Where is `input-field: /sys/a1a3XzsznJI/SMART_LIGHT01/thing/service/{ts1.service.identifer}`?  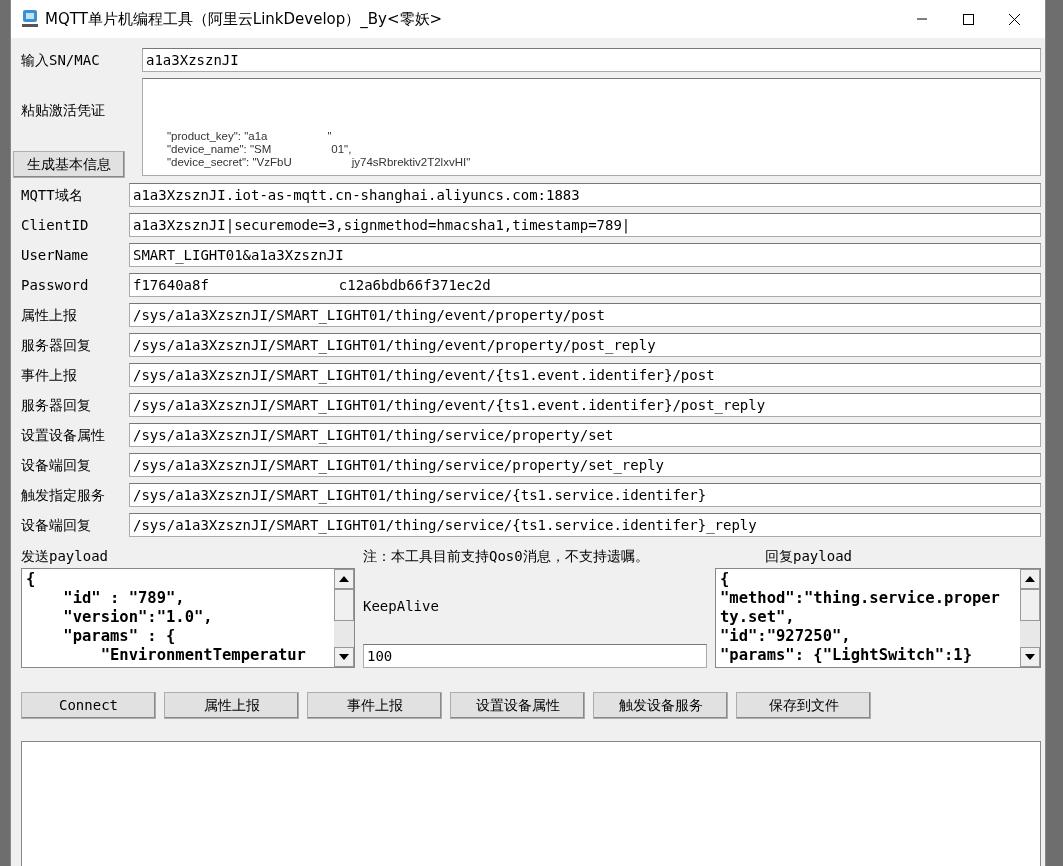
input-field: /sys/a1a3XzsznJI/SMART_LIGHT01/thing/service/{ts1.service.identifer} is located at coordinates (585, 495).